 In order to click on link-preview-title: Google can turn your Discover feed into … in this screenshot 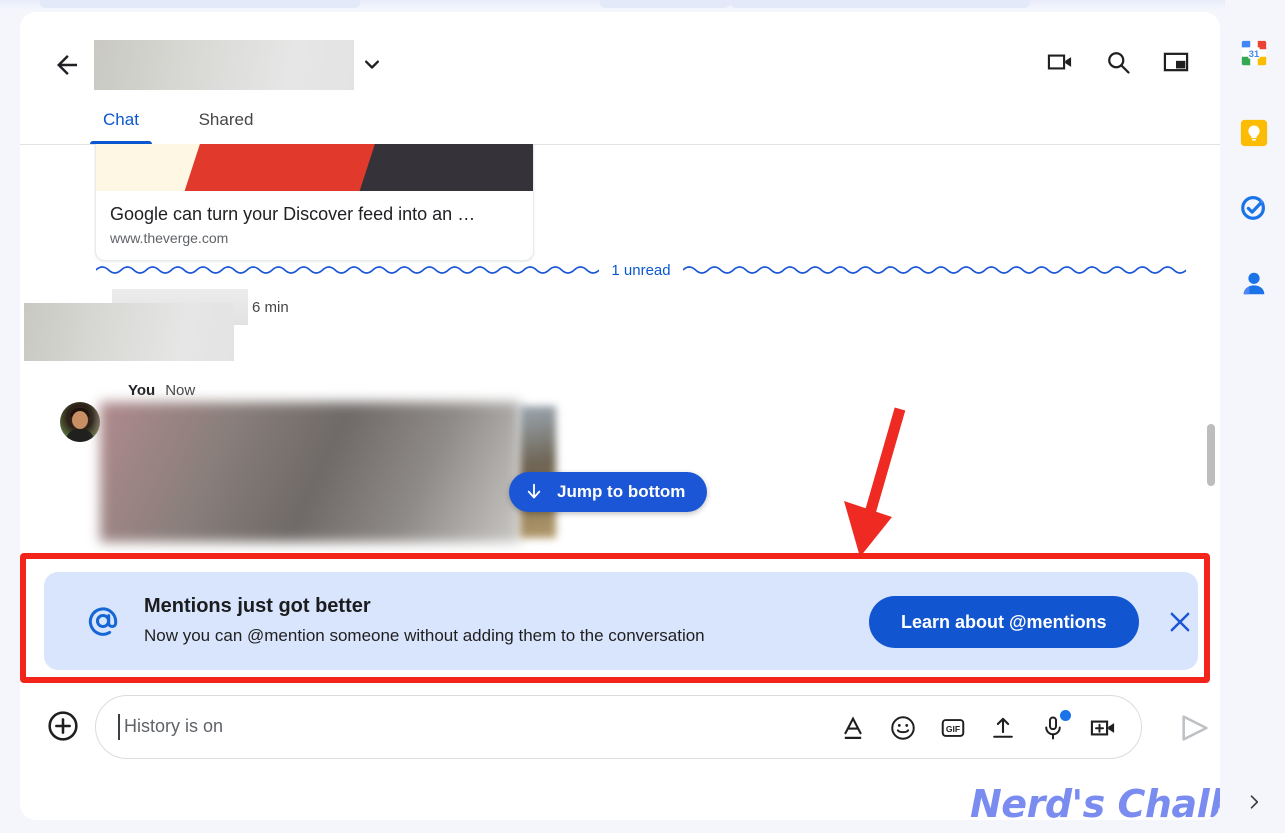, I will do `click(293, 214)`.